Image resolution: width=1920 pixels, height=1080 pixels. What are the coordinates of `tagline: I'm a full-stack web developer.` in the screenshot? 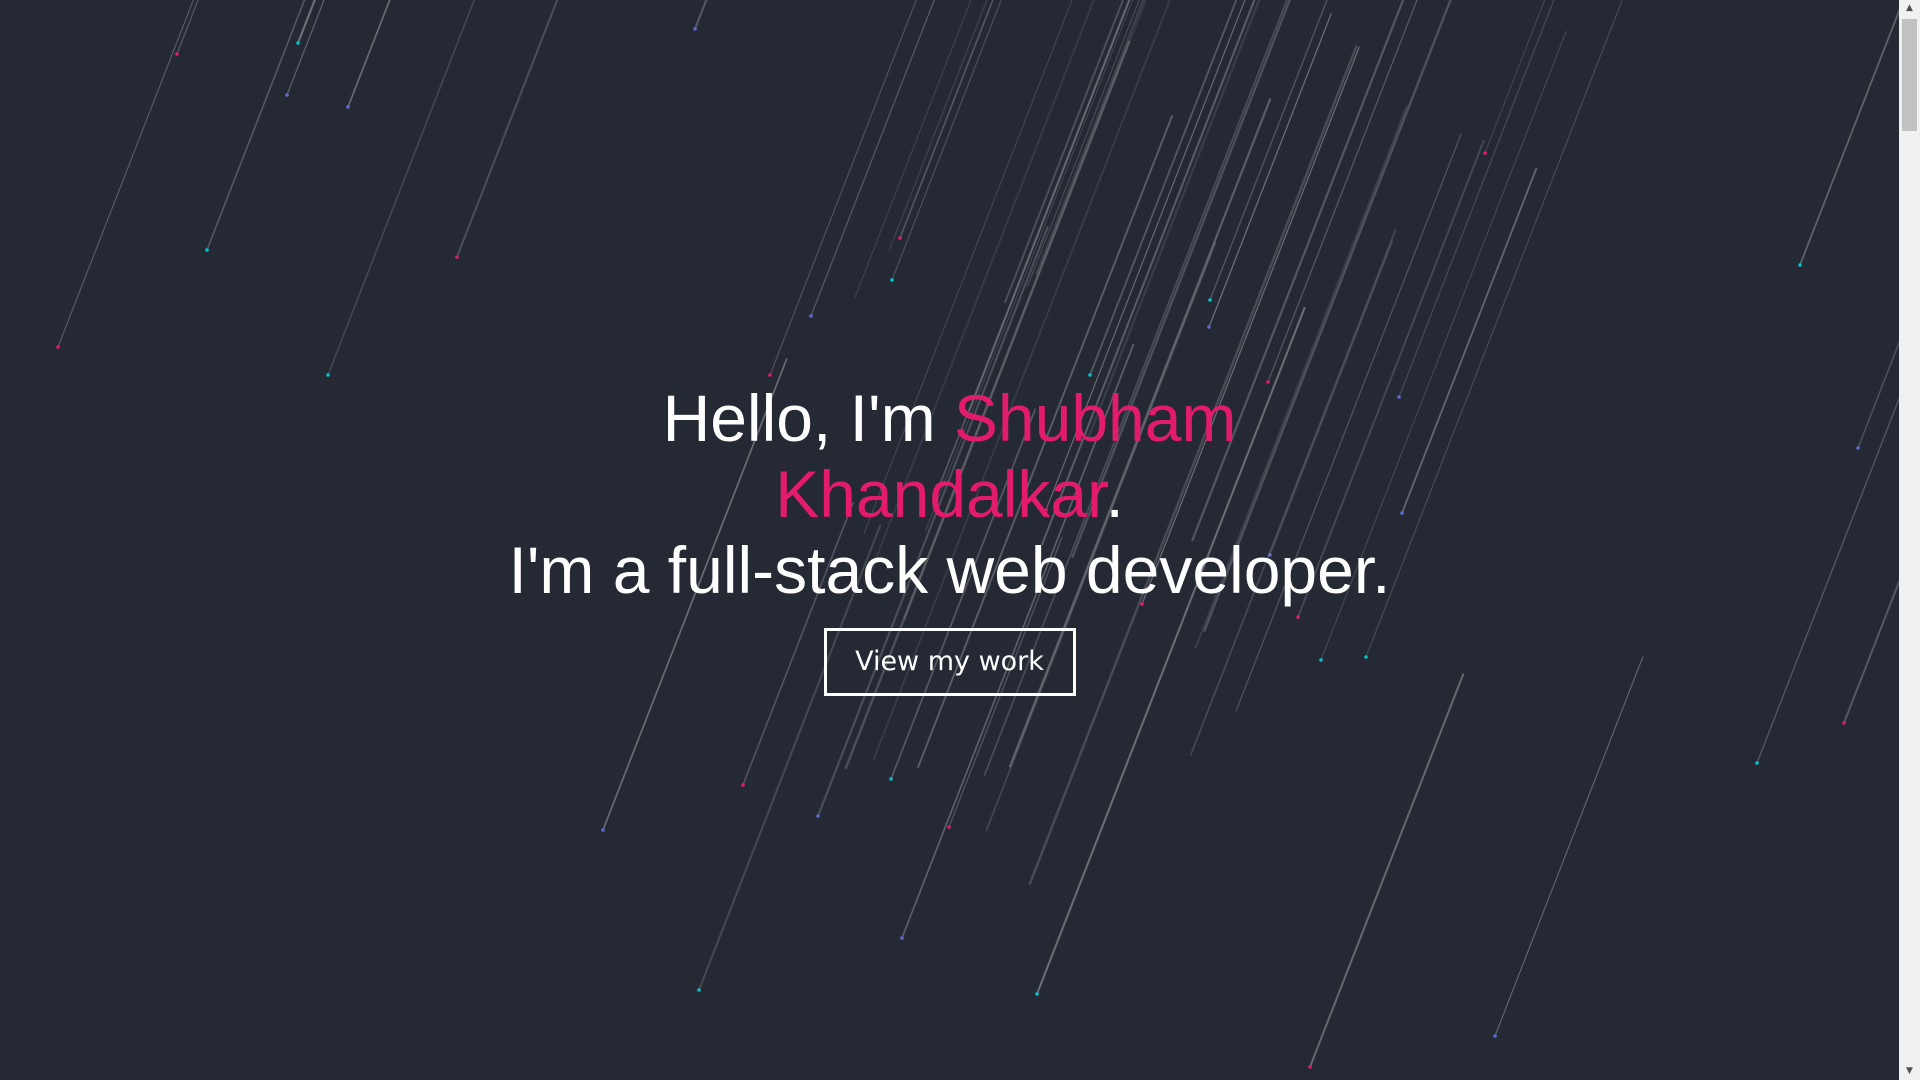 It's located at (949, 570).